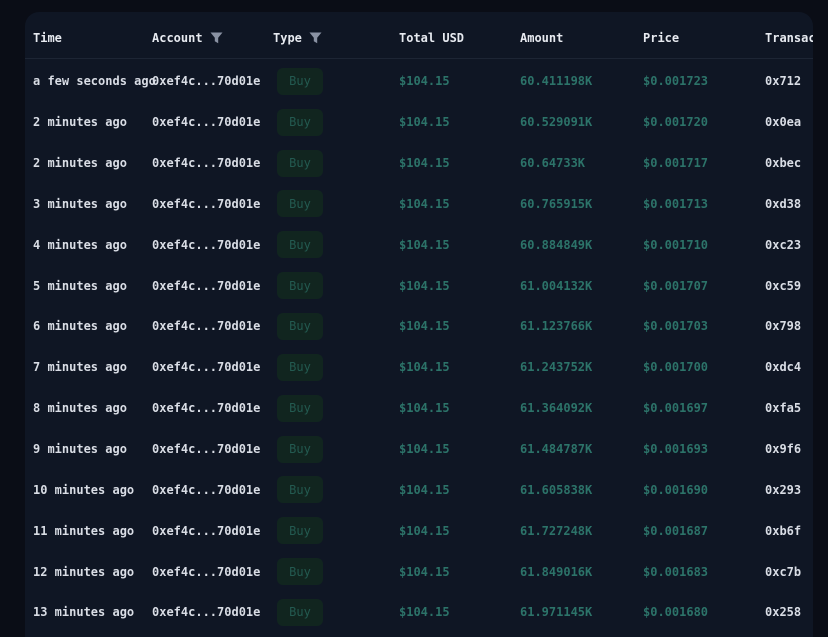 The width and height of the screenshot is (828, 637). Describe the element at coordinates (336, 38) in the screenshot. I see `column-header-type: Type` at that location.